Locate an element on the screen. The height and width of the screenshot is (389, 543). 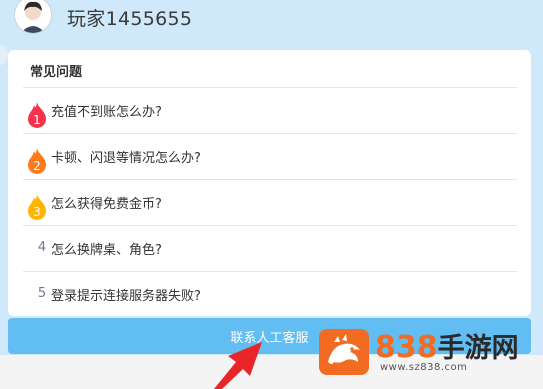
faq-item-5: 5 登录提示连接服务器失败? is located at coordinates (270, 294).